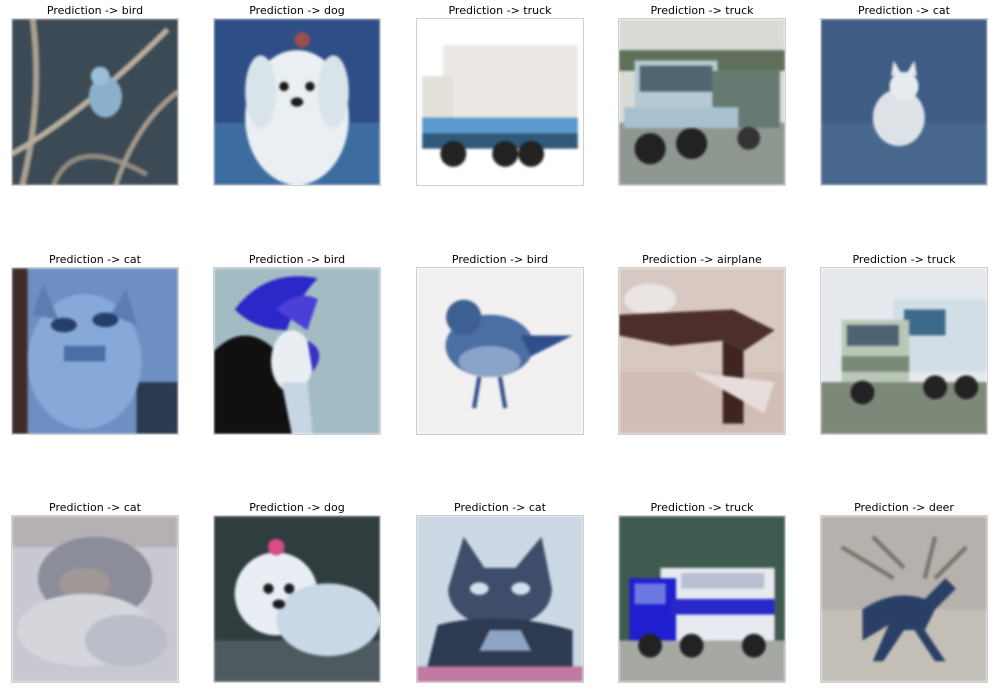 Image resolution: width=1000 pixels, height=695 pixels. What do you see at coordinates (904, 599) in the screenshot?
I see `prediction-image-deer` at bounding box center [904, 599].